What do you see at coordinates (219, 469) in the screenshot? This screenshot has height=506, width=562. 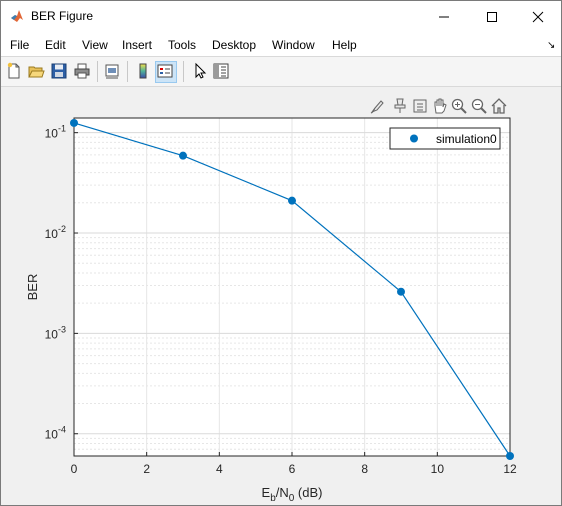 I see `x-tick-label: 4` at bounding box center [219, 469].